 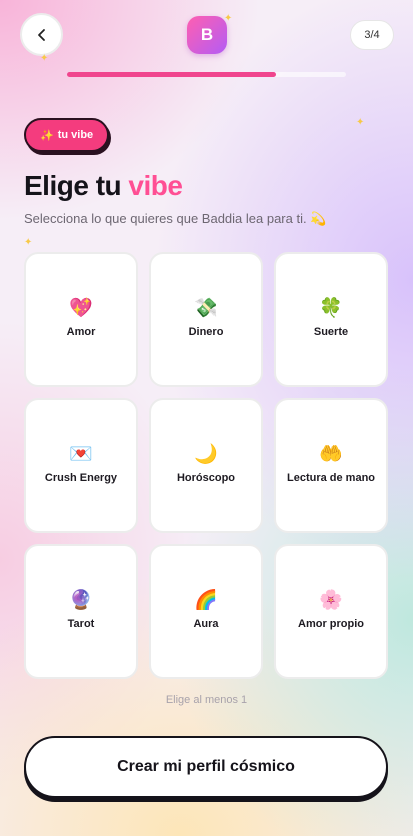 What do you see at coordinates (206, 454) in the screenshot?
I see `crescent-moon-icon: 🌙` at bounding box center [206, 454].